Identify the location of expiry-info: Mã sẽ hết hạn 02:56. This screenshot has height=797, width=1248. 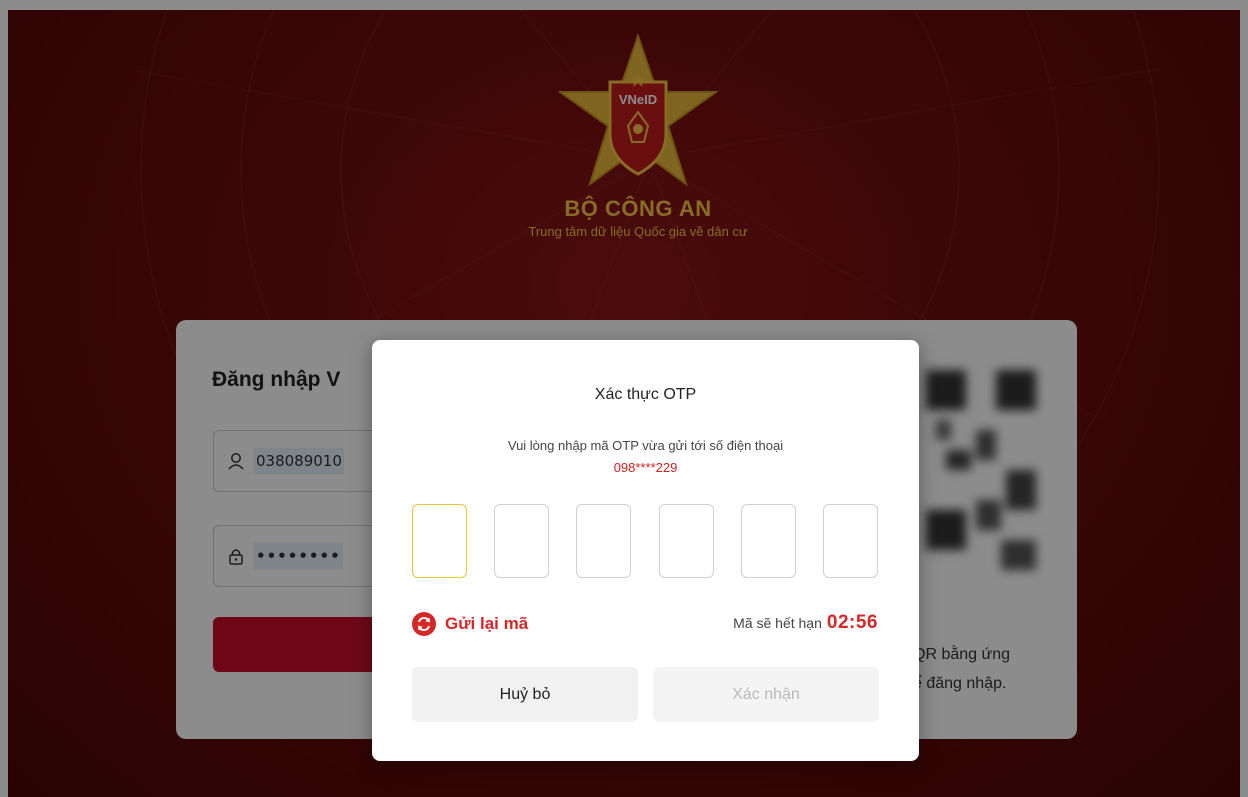
(805, 623).